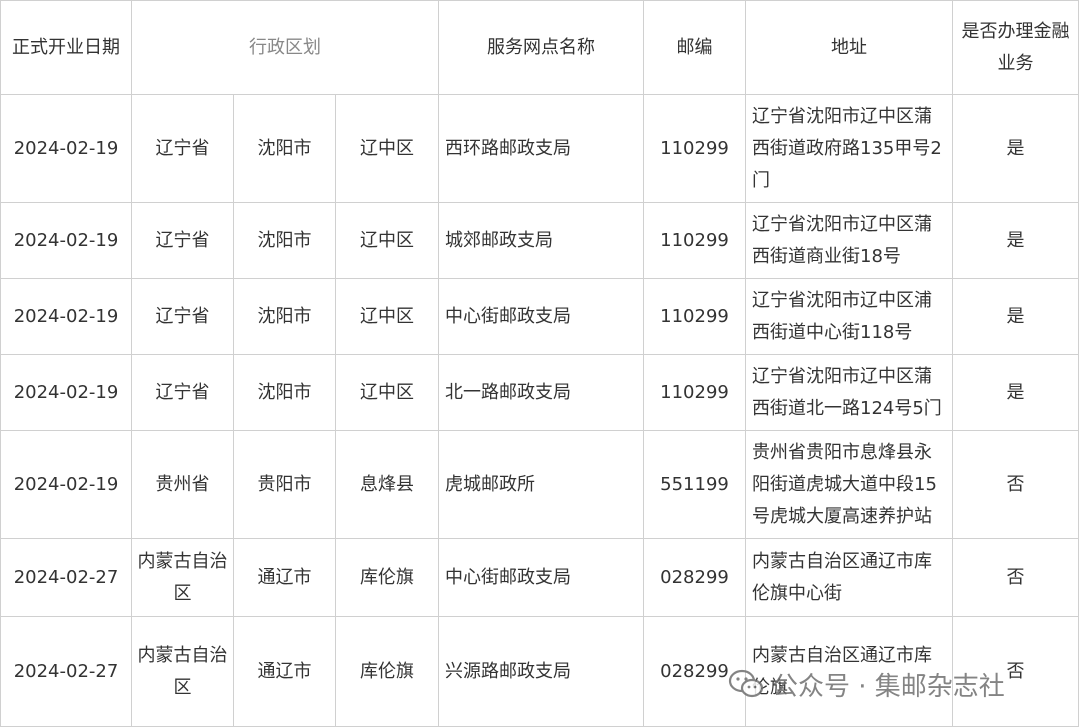  I want to click on outlet-name-cell: 西环路邮政支局, so click(541, 148).